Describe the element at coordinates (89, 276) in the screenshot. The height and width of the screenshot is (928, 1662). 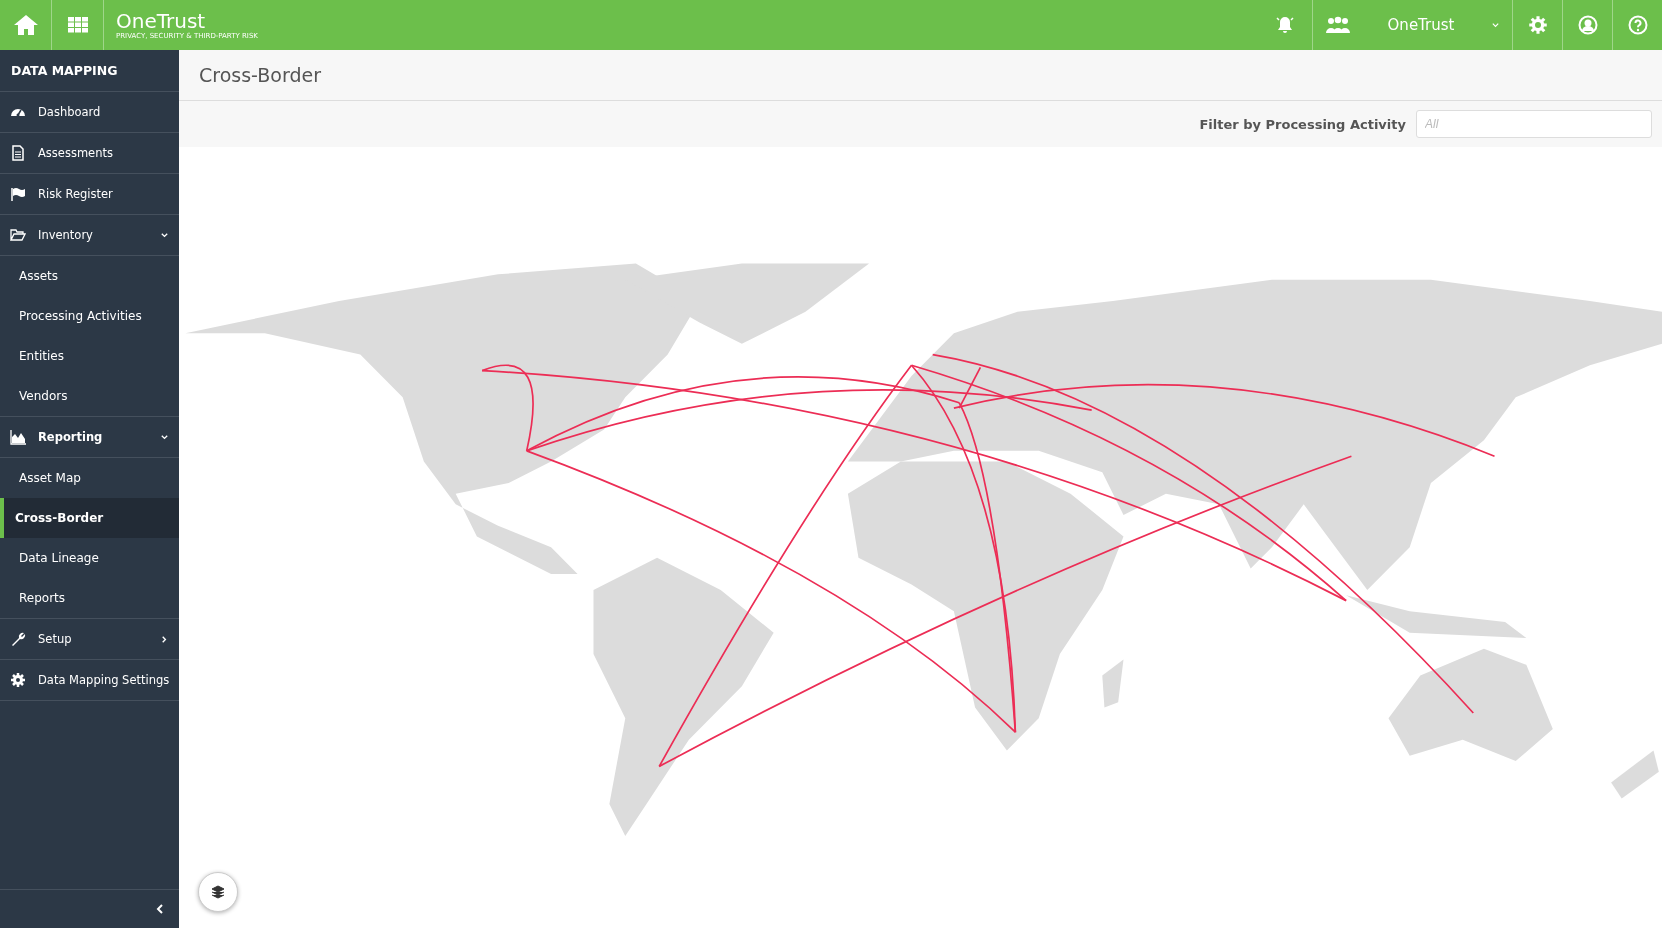
I see `sidebar-subitem: Assets` at that location.